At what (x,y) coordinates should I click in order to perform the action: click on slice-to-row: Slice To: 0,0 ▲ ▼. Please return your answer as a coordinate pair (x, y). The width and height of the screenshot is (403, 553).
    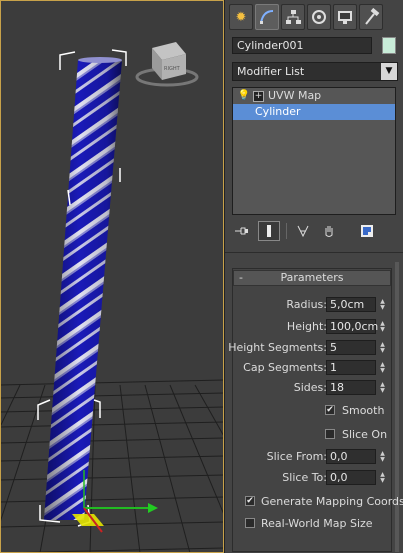
    Looking at the image, I should click on (313, 478).